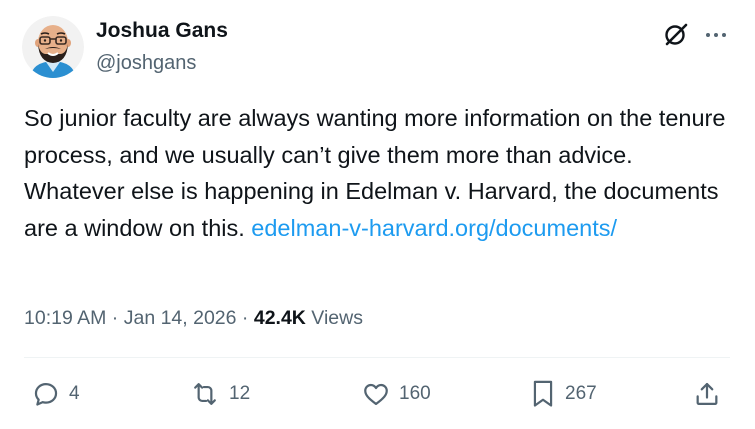  What do you see at coordinates (543, 393) in the screenshot?
I see `bookmark-icon` at bounding box center [543, 393].